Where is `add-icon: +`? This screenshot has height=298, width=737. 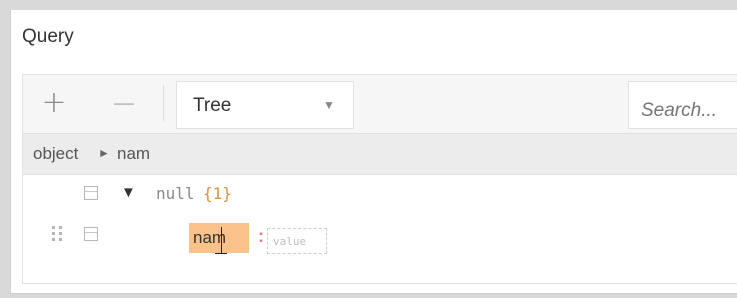
add-icon: + is located at coordinates (54, 103).